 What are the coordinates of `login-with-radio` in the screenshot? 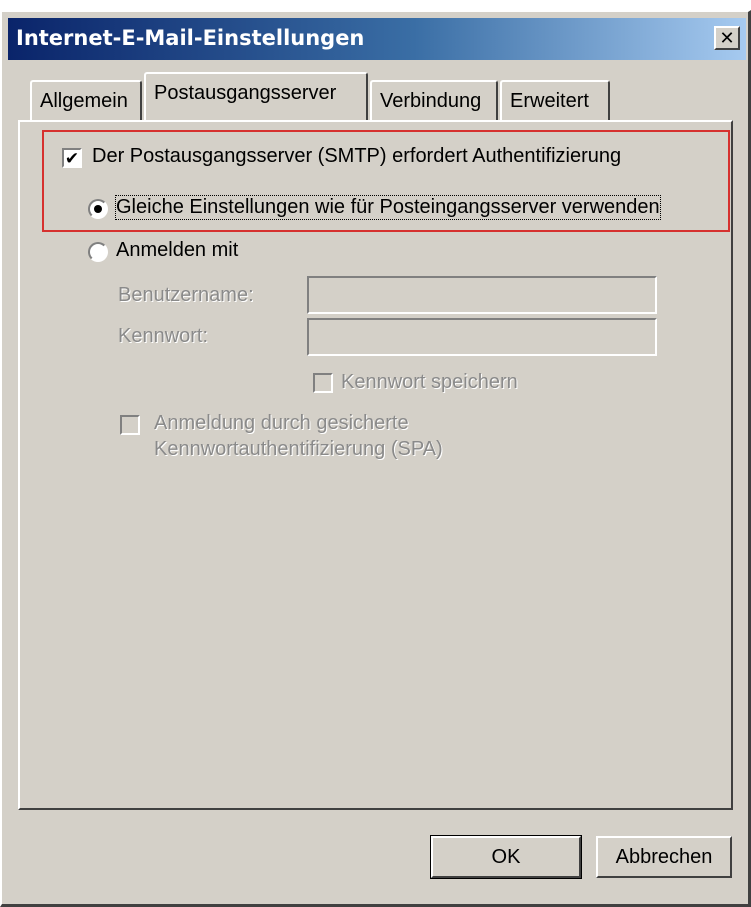 It's located at (98, 252).